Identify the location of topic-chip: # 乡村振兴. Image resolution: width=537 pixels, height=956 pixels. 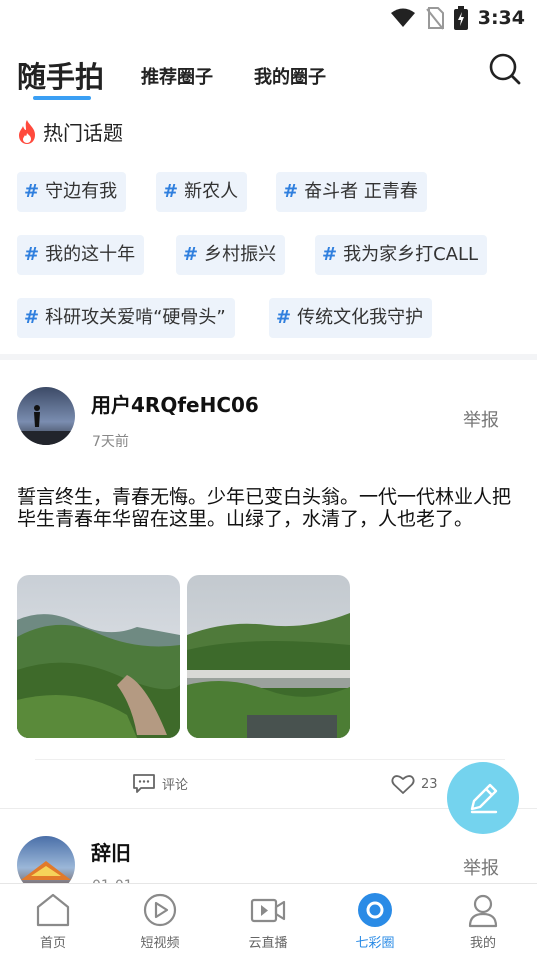
(231, 255).